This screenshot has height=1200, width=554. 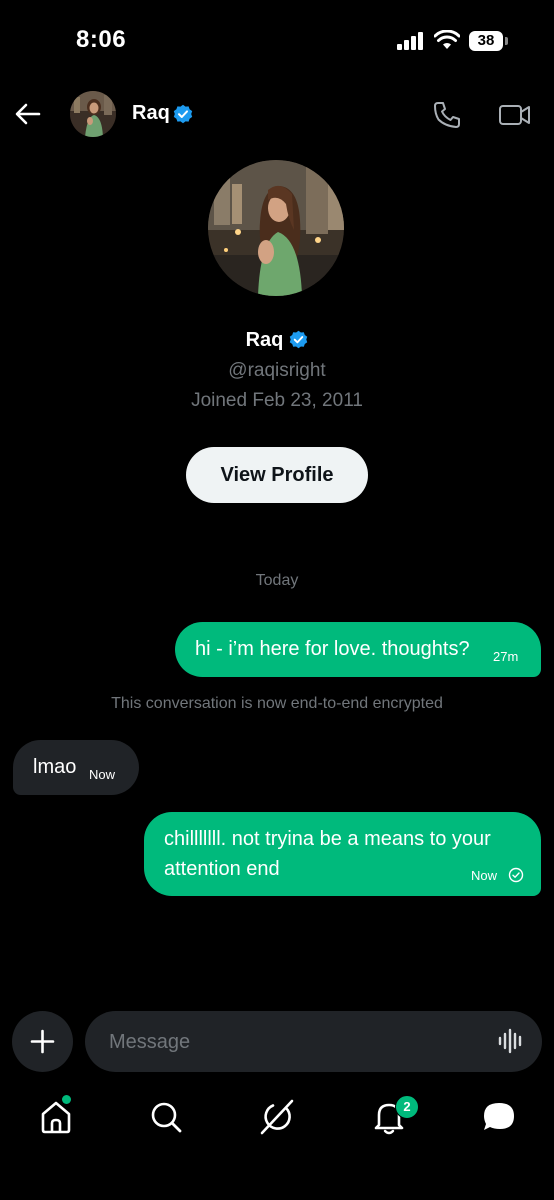 I want to click on message-bubble-outgoing: hi - i’m here for love. thoughts? 27m, so click(x=358, y=649).